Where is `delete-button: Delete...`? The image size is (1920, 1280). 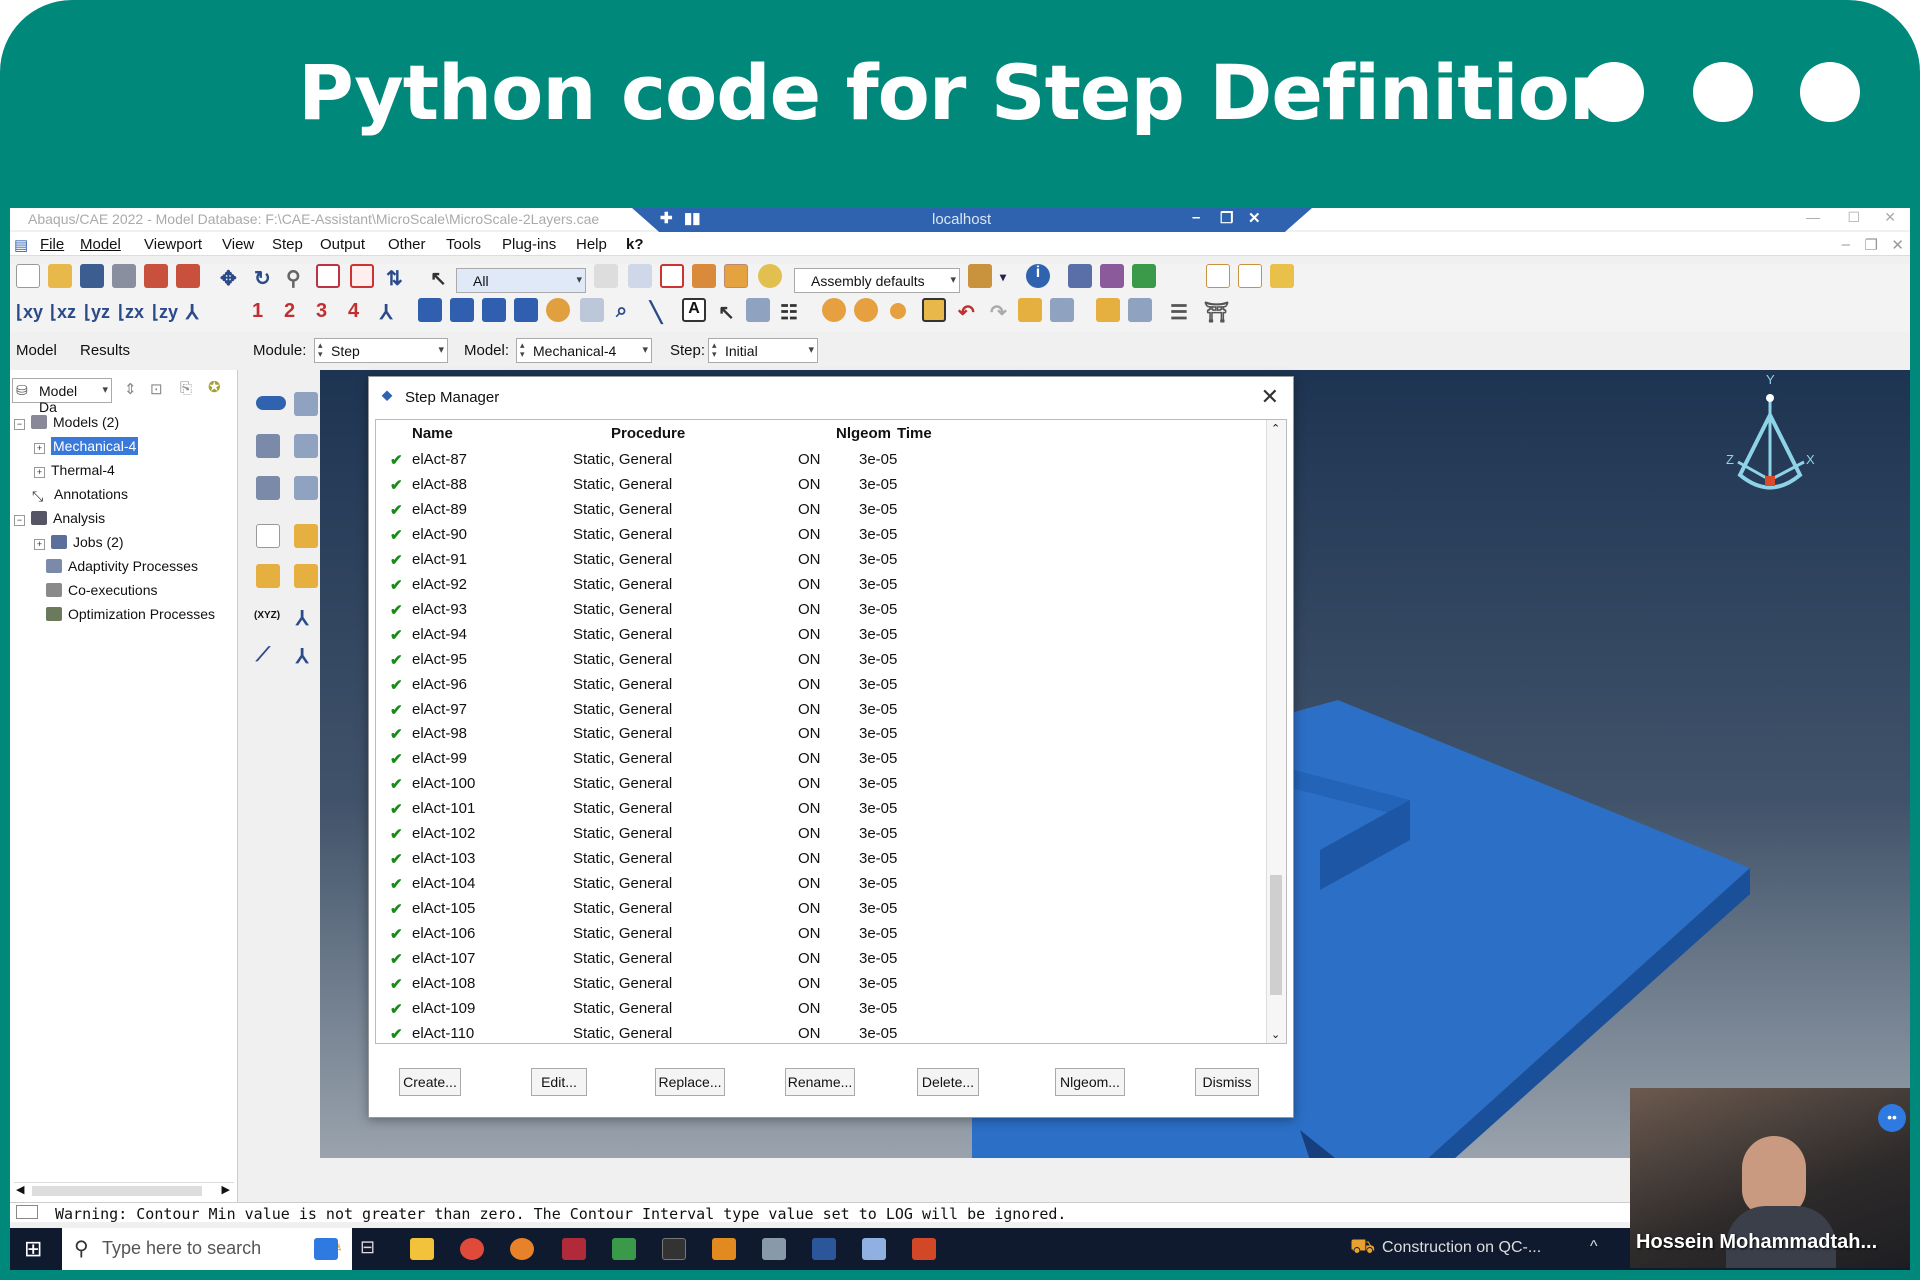 delete-button: Delete... is located at coordinates (948, 1082).